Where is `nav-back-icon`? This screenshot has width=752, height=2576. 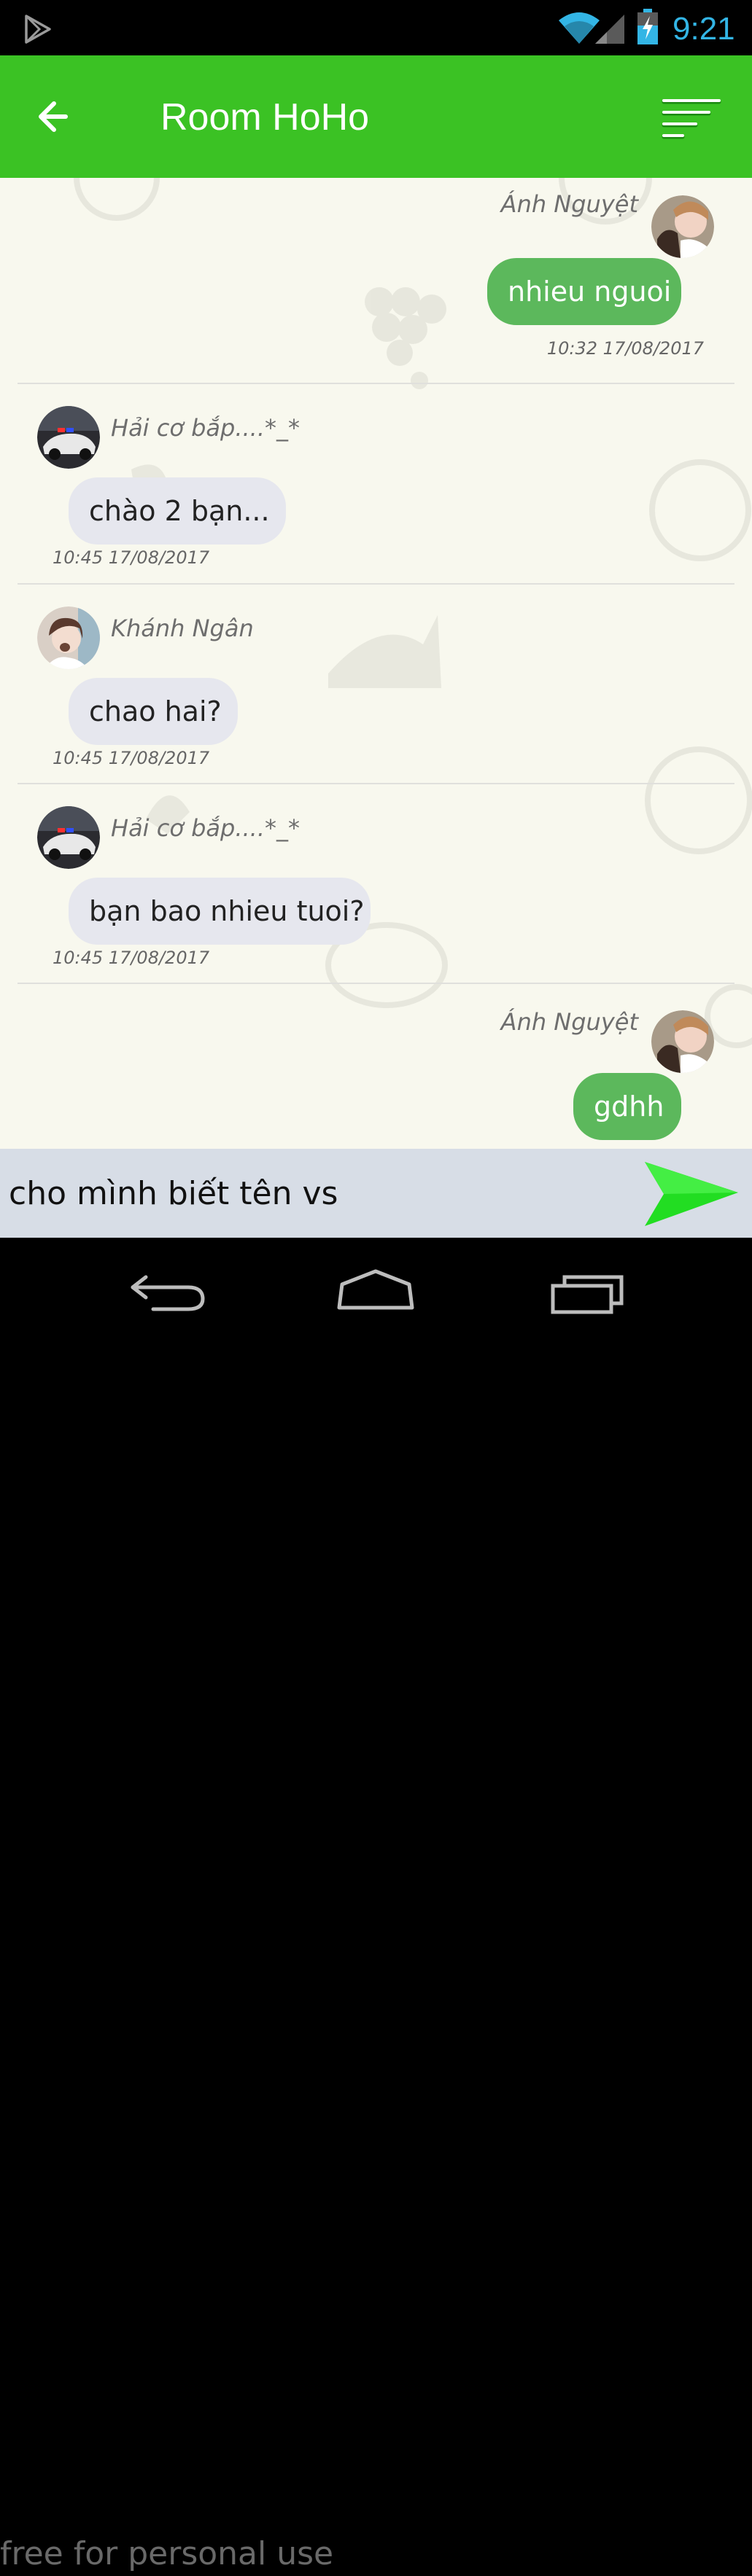 nav-back-icon is located at coordinates (168, 1293).